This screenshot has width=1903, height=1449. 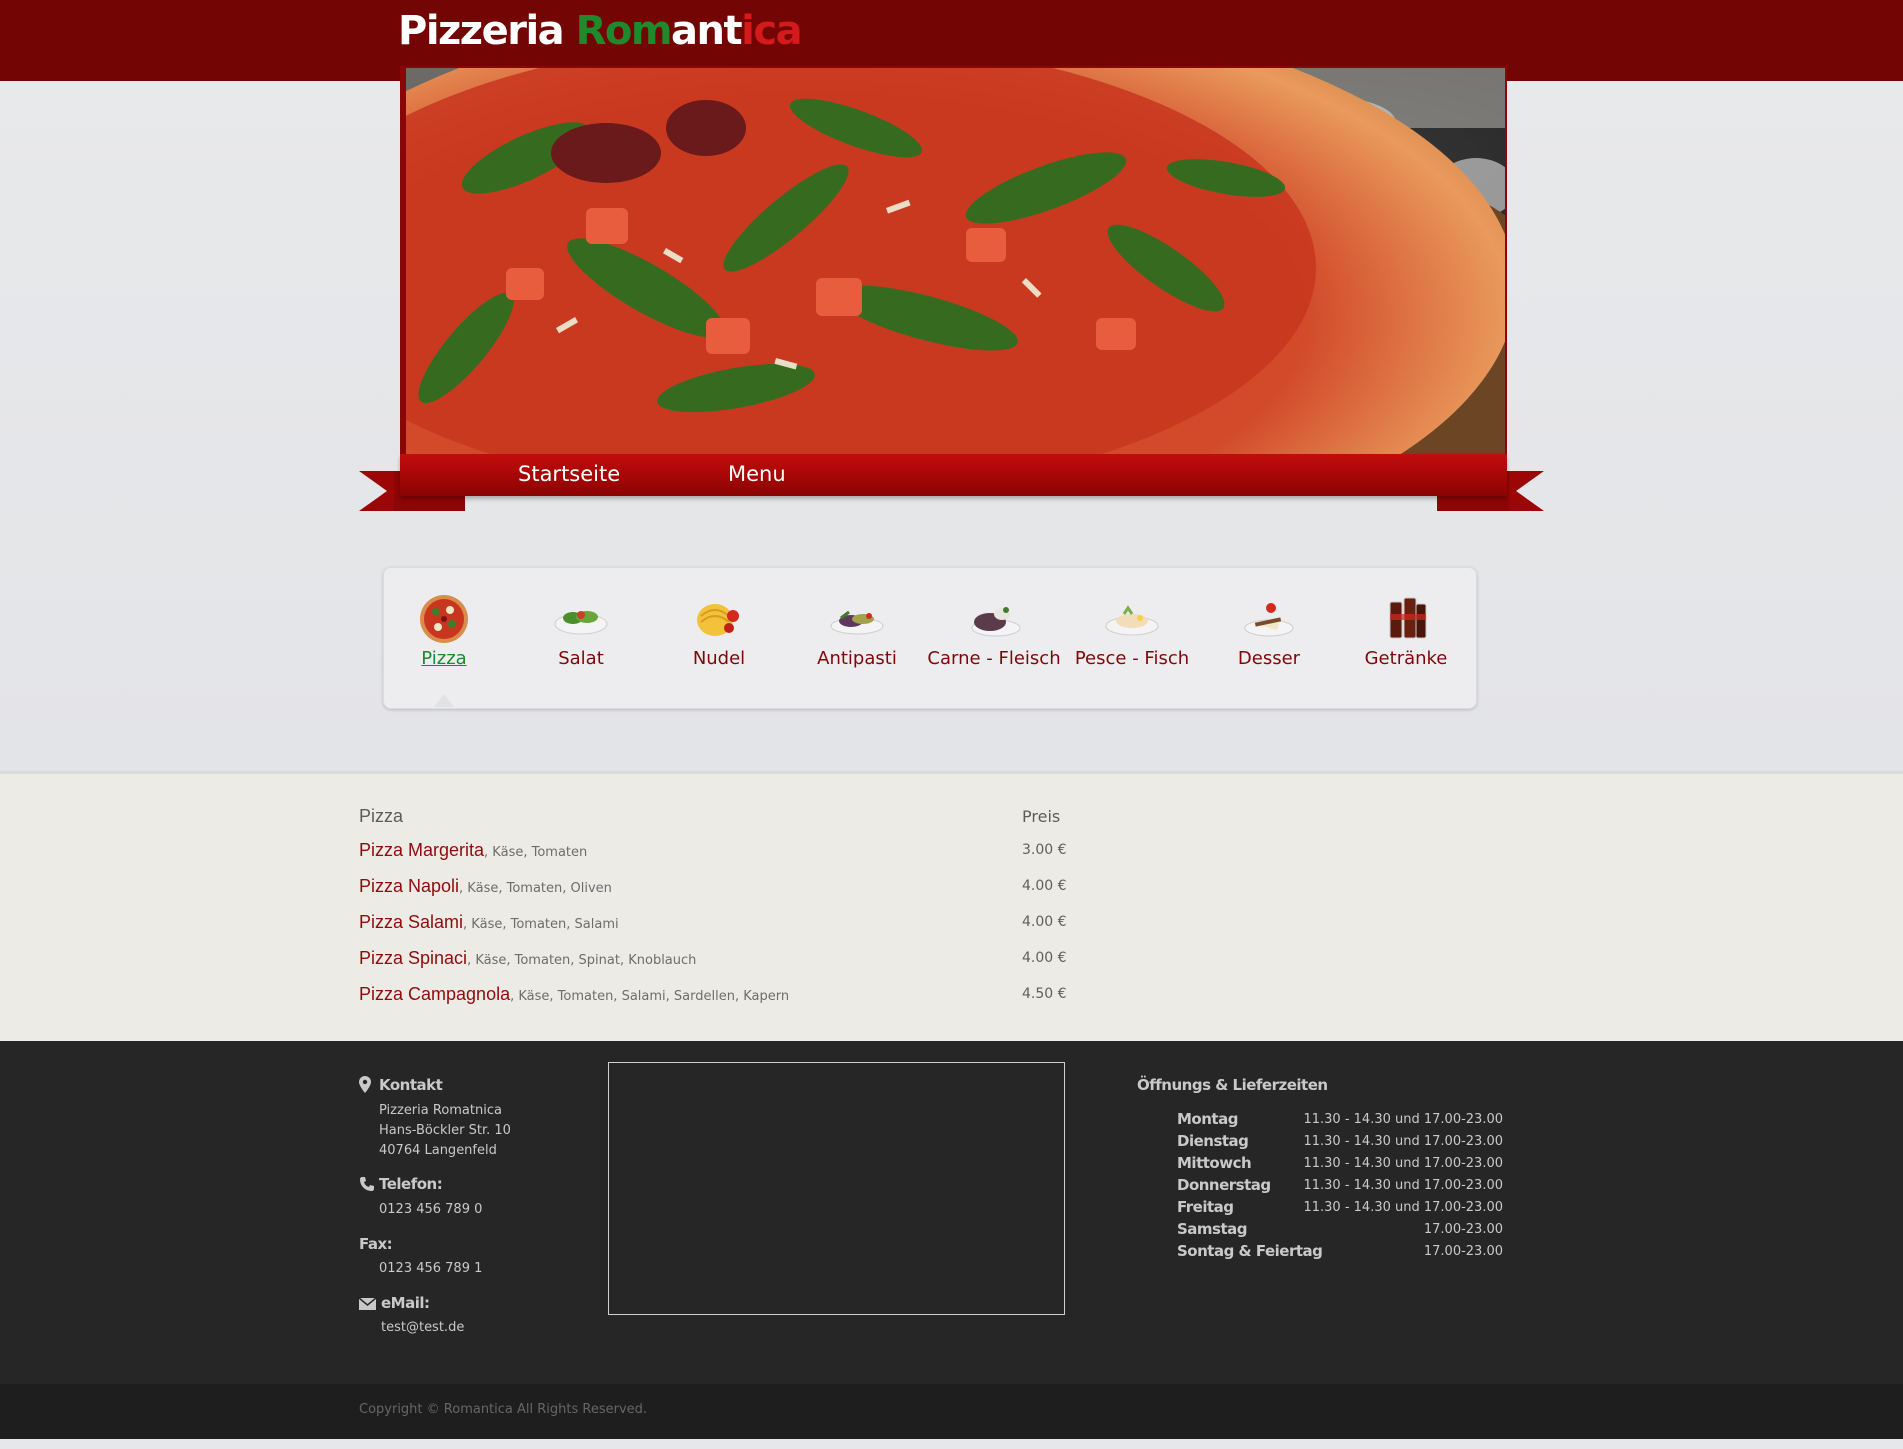 What do you see at coordinates (1408, 618) in the screenshot?
I see `drinks-icon` at bounding box center [1408, 618].